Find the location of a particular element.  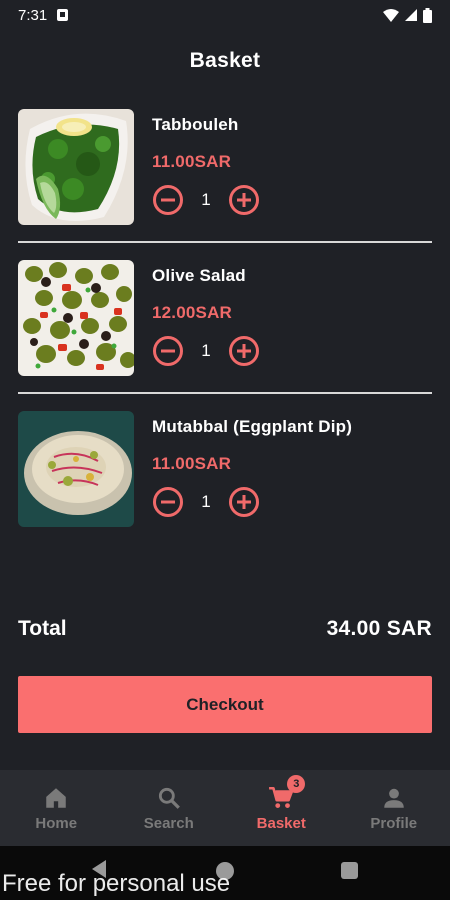

nav-label: Home is located at coordinates (56, 823).